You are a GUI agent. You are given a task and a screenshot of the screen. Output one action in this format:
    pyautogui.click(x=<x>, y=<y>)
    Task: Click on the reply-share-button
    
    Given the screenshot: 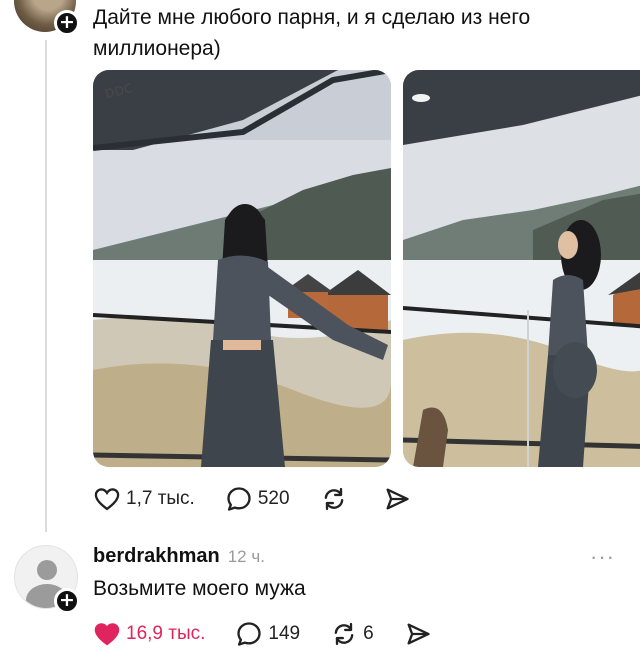 What is the action you would take?
    pyautogui.click(x=420, y=634)
    